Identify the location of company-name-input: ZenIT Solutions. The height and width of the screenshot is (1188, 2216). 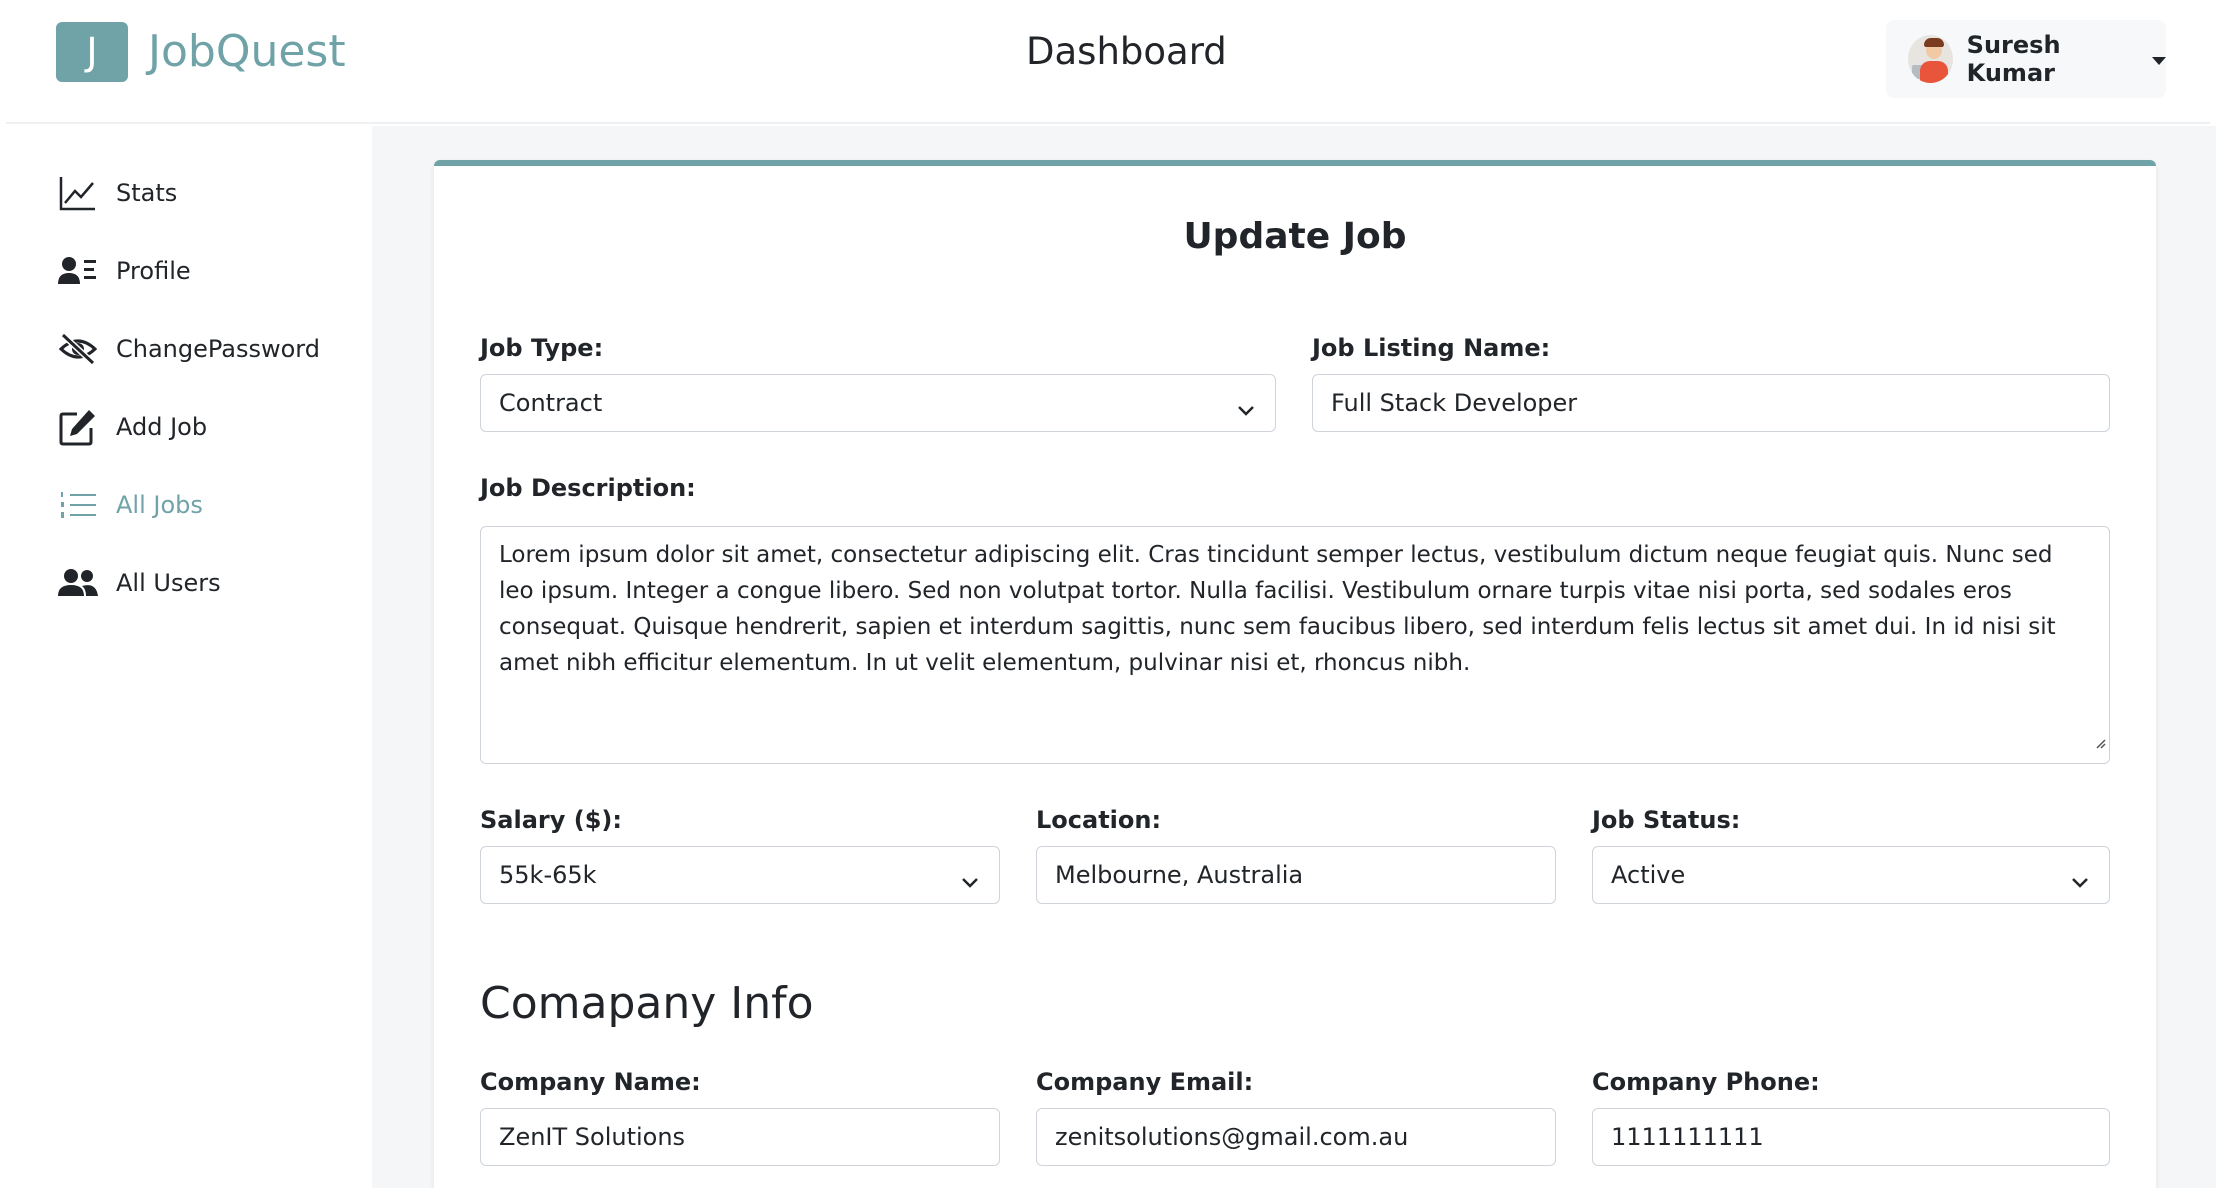
(740, 1137).